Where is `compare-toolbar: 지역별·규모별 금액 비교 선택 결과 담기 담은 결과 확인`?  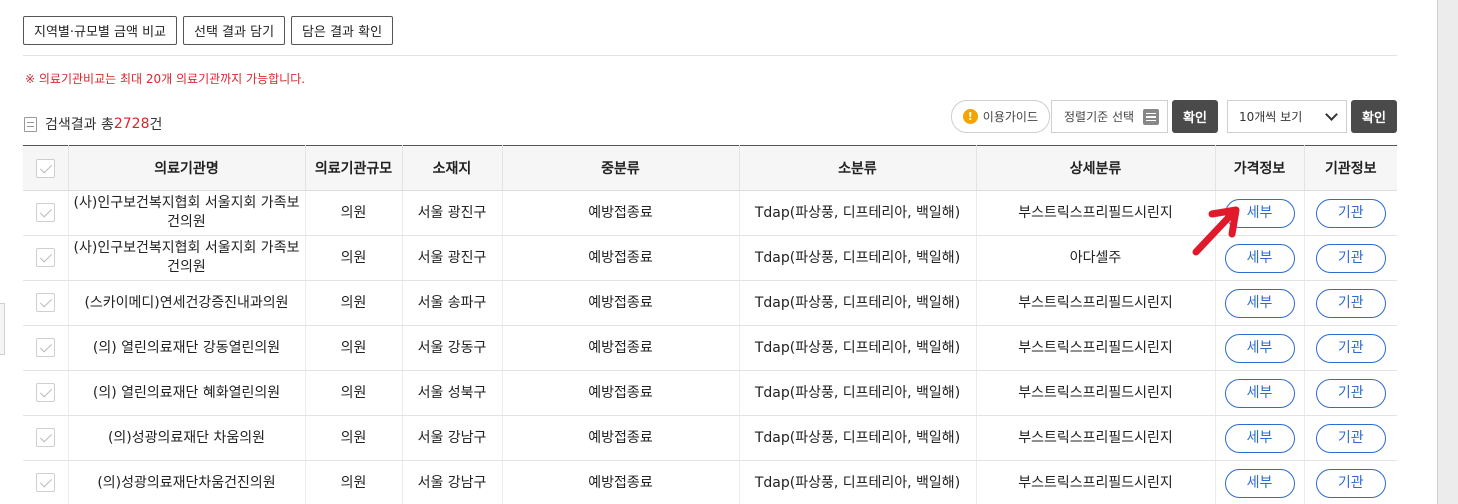 compare-toolbar: 지역별·규모별 금액 비교 선택 결과 담기 담은 결과 확인 is located at coordinates (208, 30).